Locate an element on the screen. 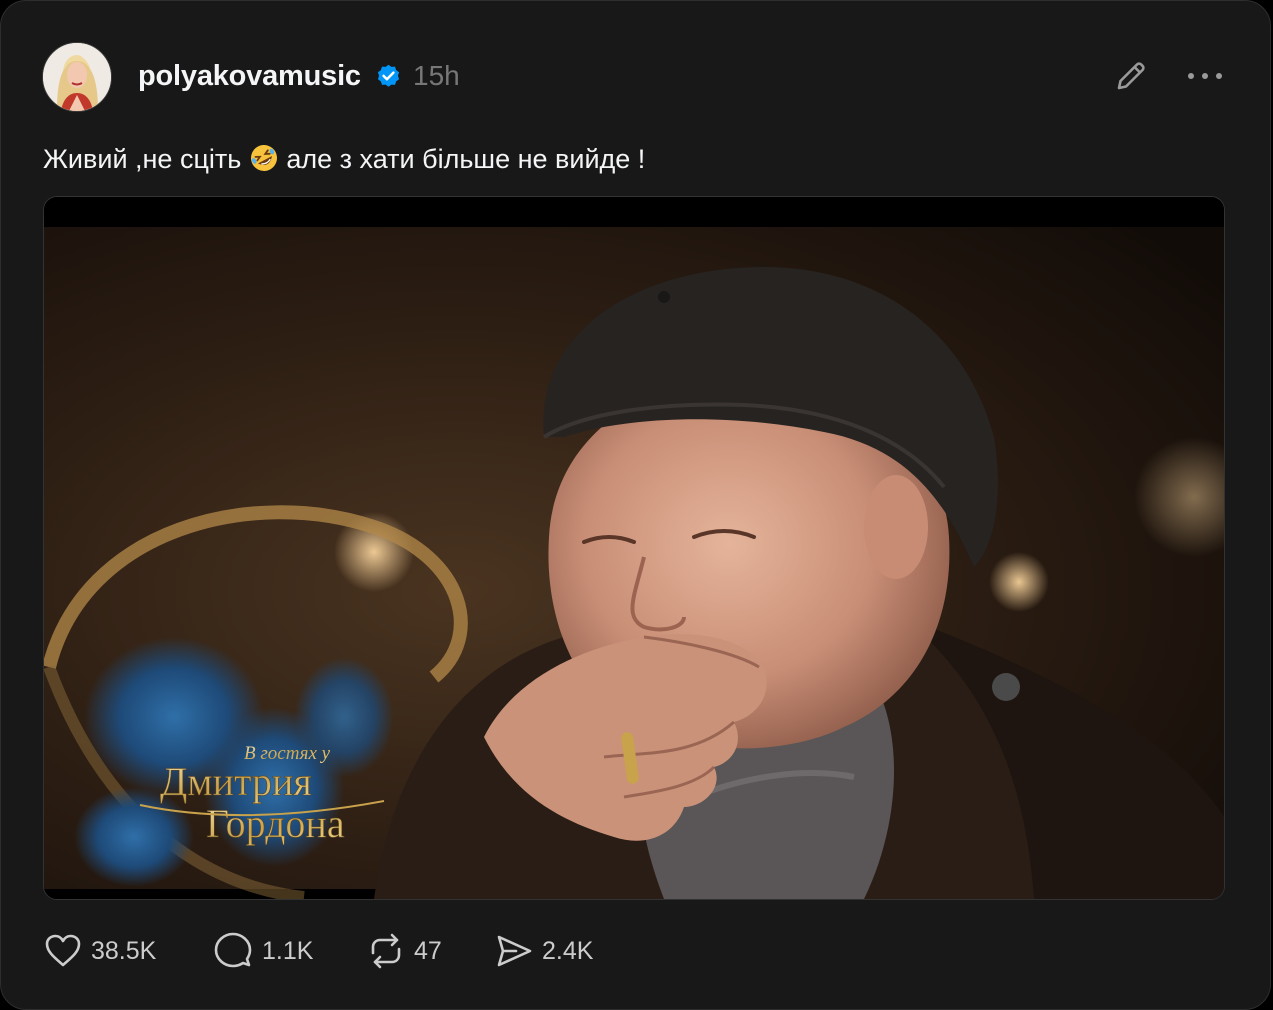  avatar-image is located at coordinates (77, 77).